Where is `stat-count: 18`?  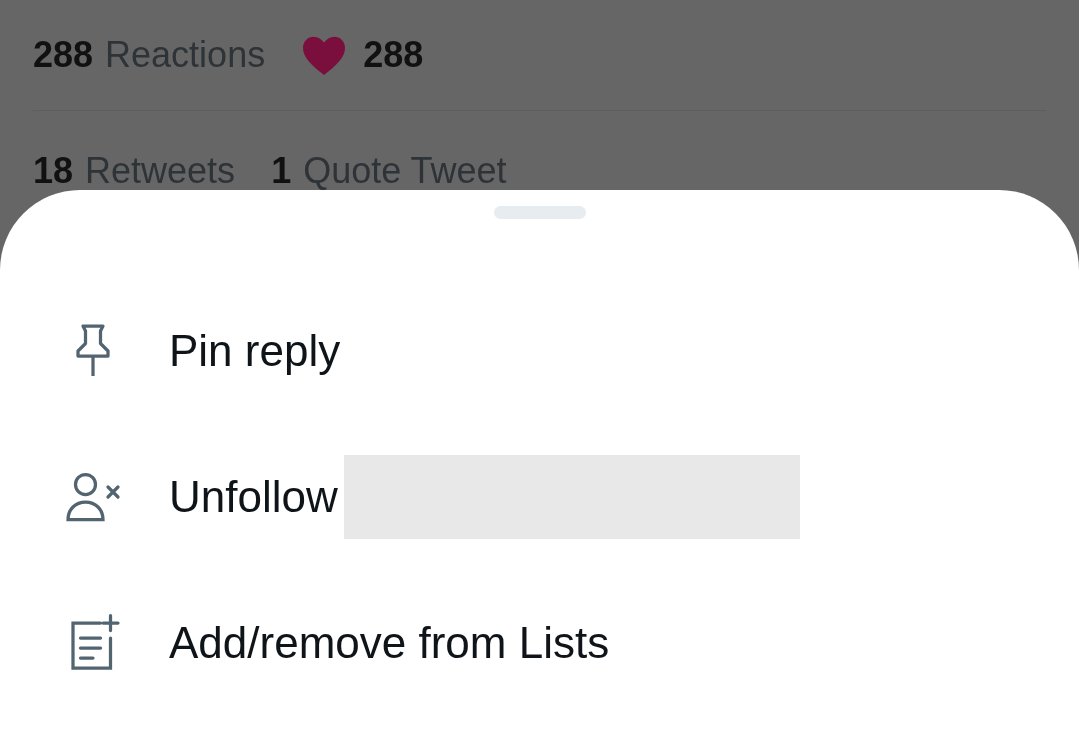 stat-count: 18 is located at coordinates (53, 171).